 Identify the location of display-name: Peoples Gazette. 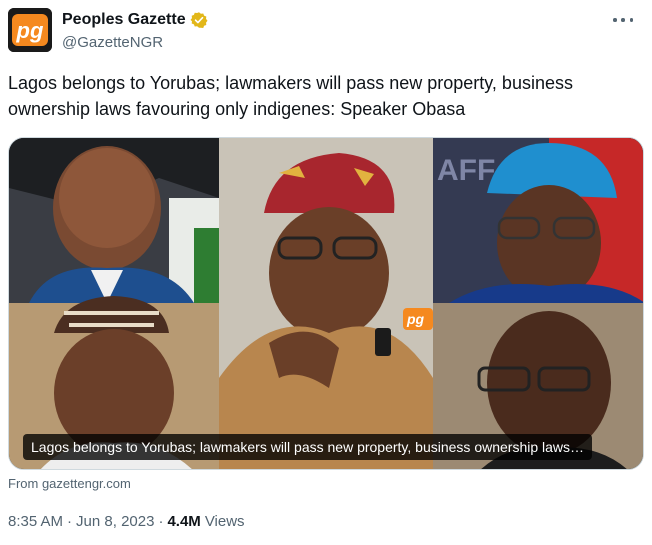
(124, 20).